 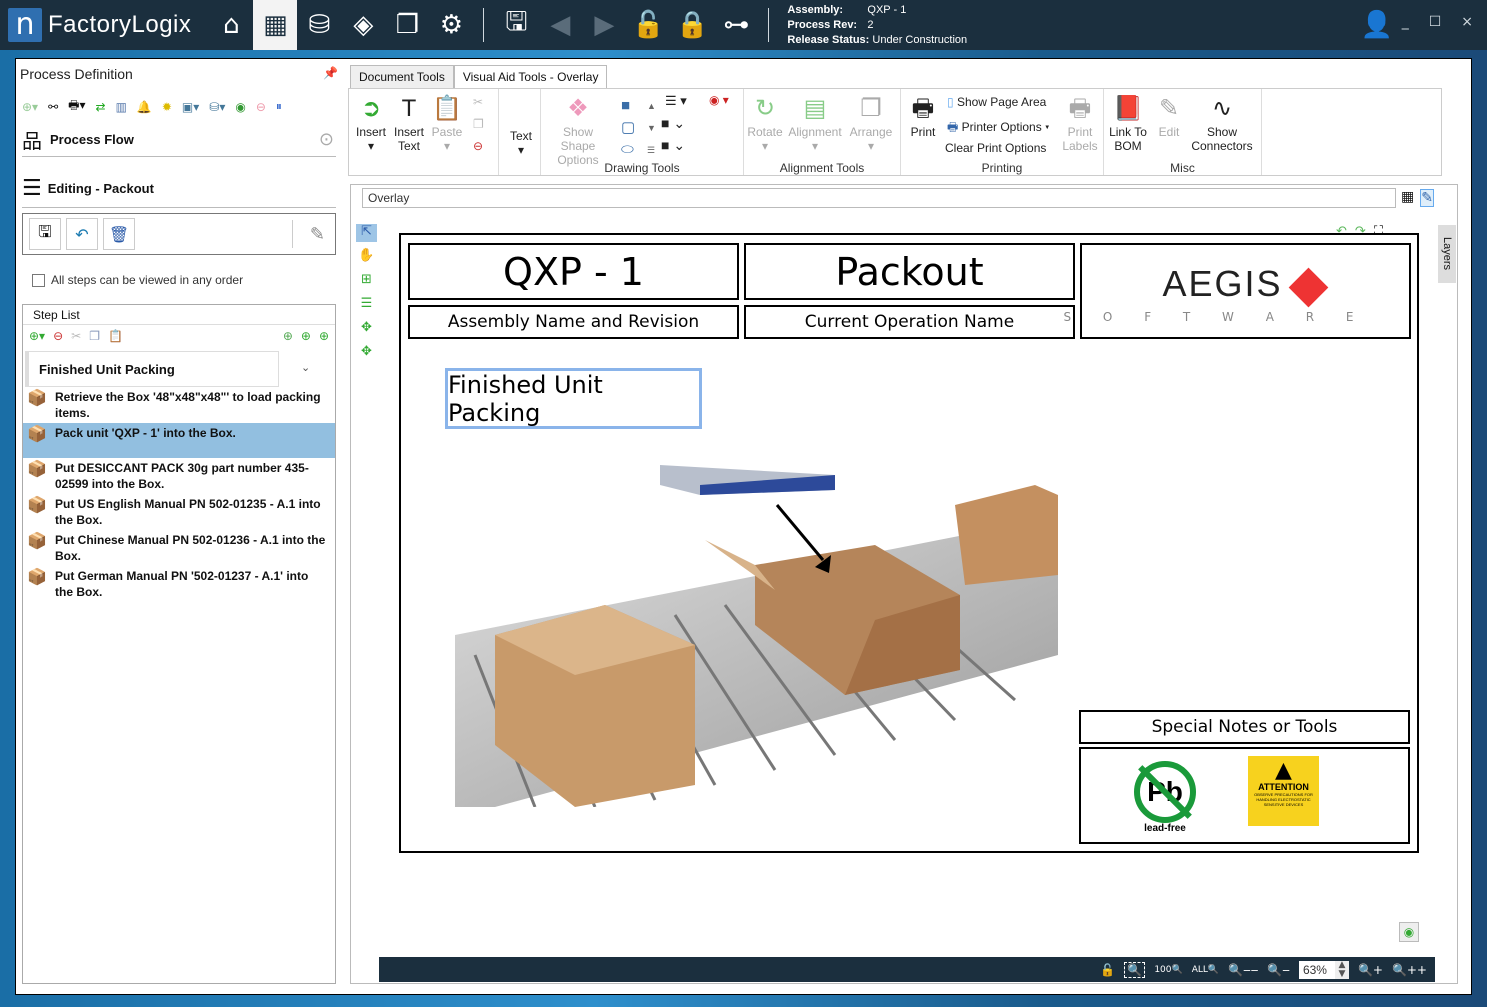 What do you see at coordinates (1135, 969) in the screenshot?
I see `zoom-selection-icon: 🔍` at bounding box center [1135, 969].